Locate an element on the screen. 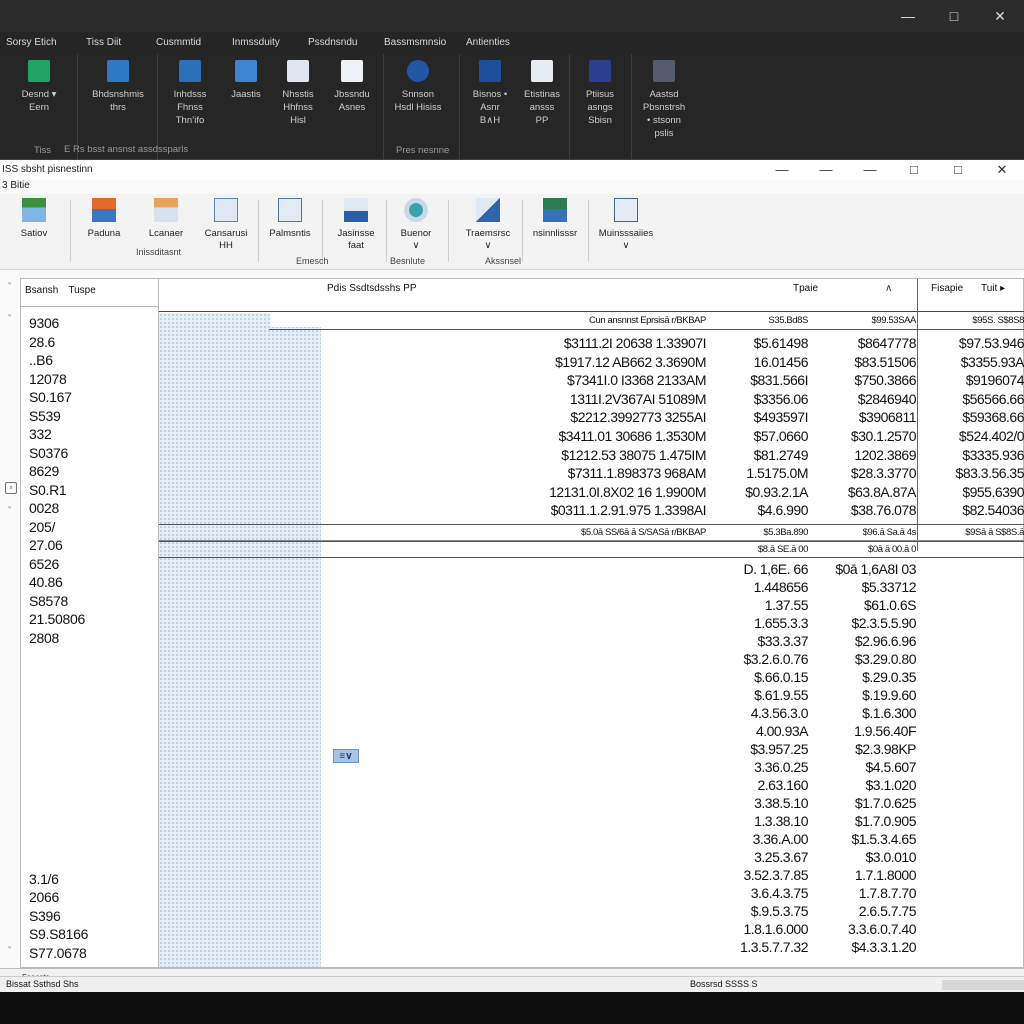 The width and height of the screenshot is (1024, 1024). table-cell: 1202.3869 is located at coordinates (863, 455).